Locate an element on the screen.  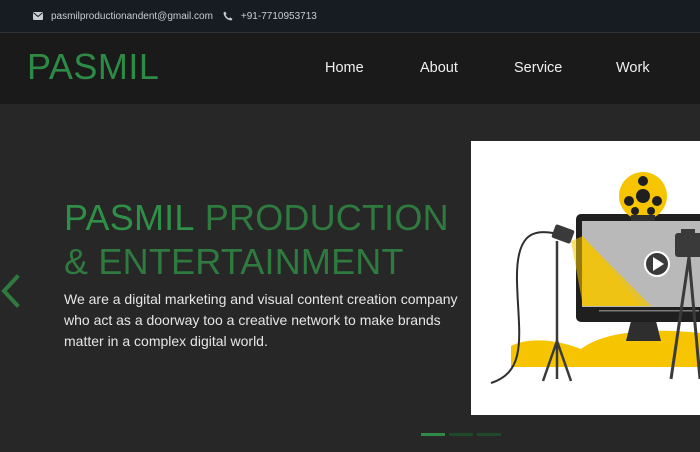
phone-contact: +91-7710953713 is located at coordinates (270, 16).